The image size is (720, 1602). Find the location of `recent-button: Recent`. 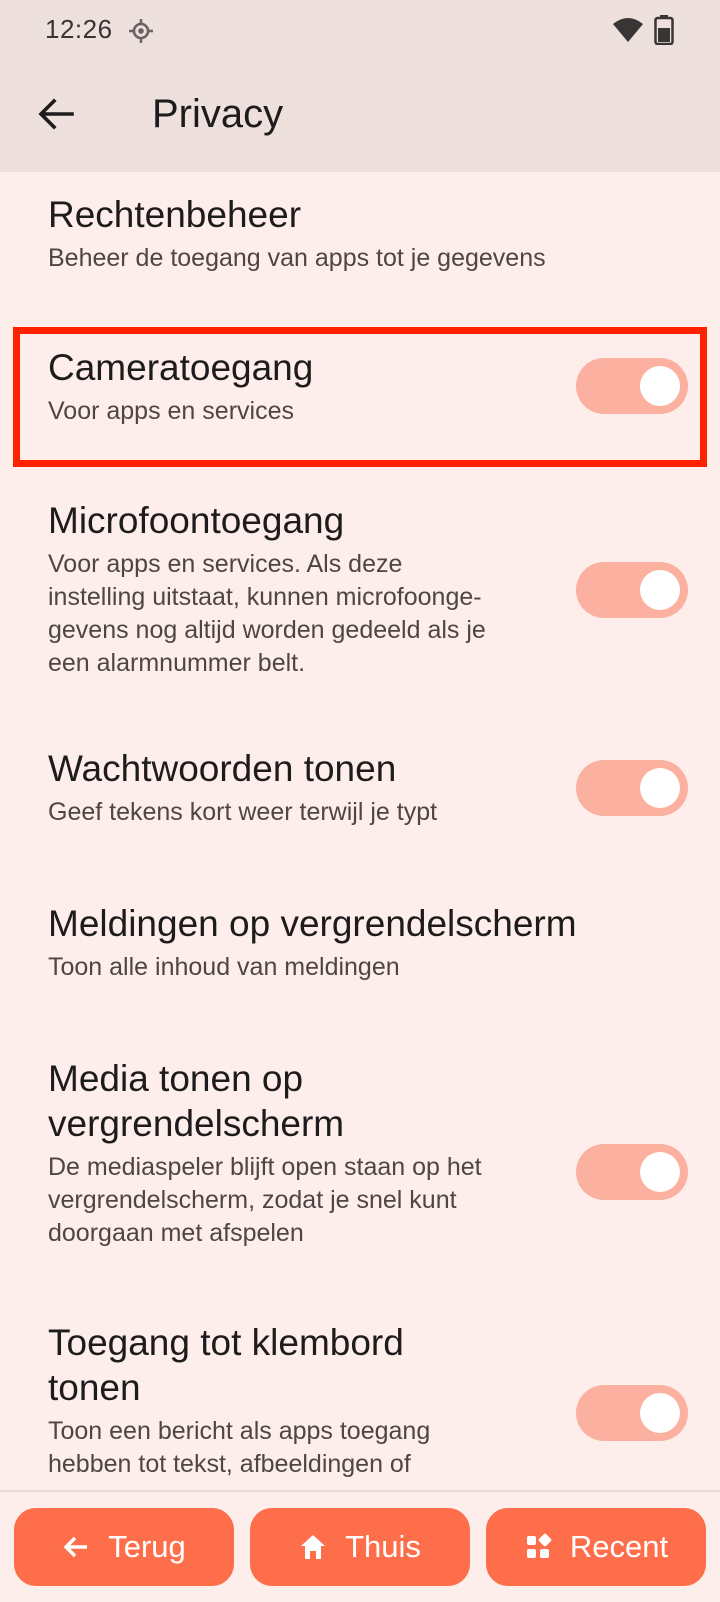

recent-button: Recent is located at coordinates (596, 1547).